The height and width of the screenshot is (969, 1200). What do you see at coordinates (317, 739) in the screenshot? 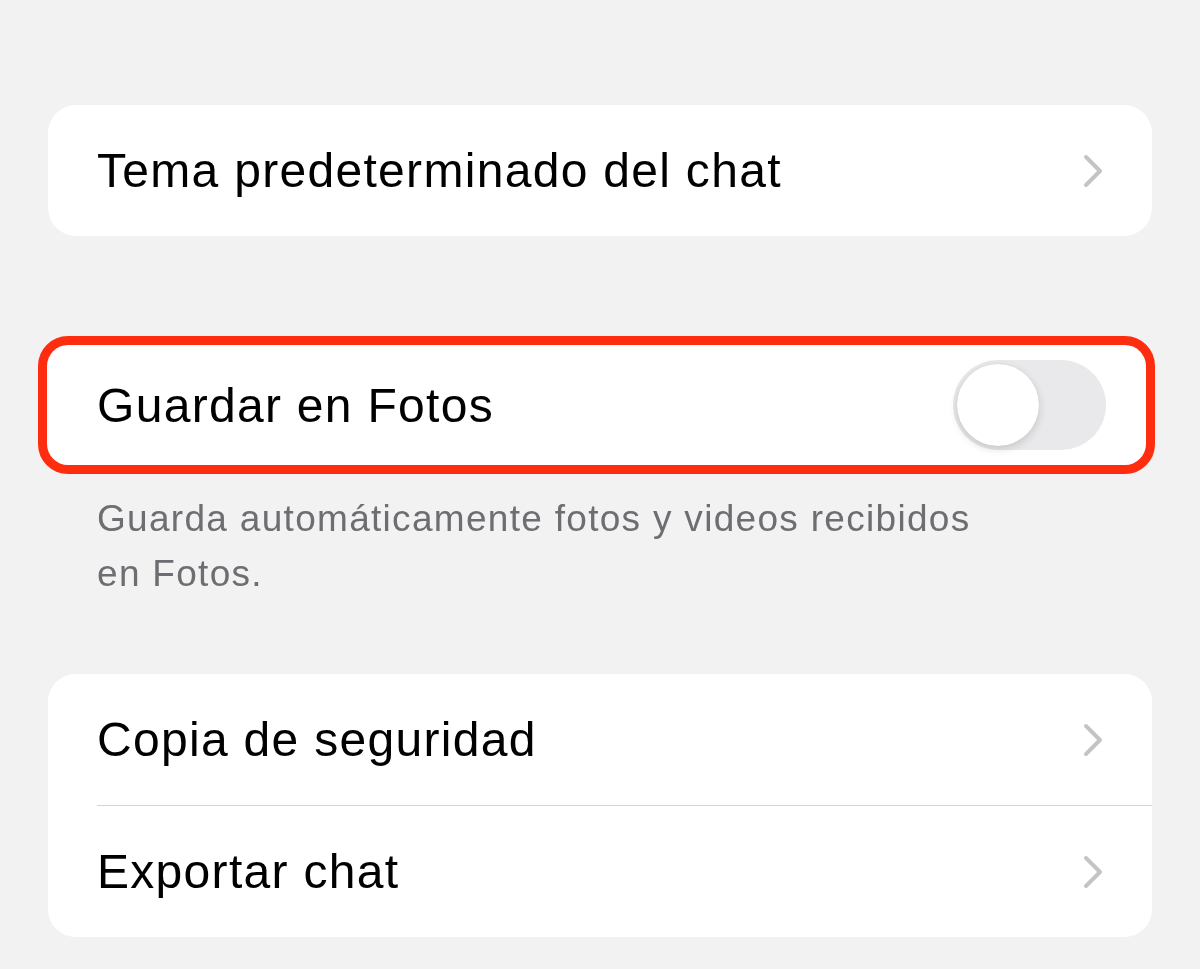
I see `row-label: Copia de seguridad` at bounding box center [317, 739].